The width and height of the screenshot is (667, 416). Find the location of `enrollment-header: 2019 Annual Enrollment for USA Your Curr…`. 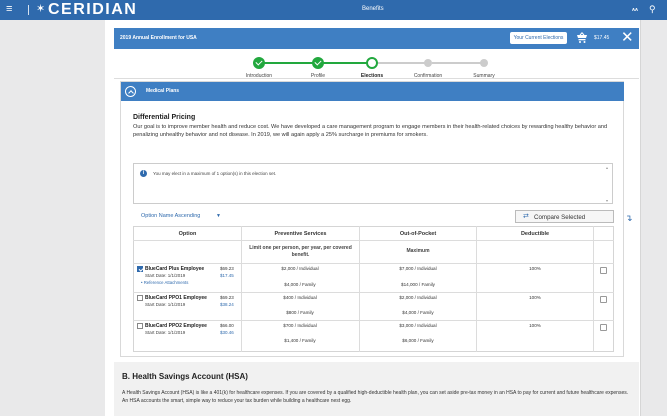

enrollment-header: 2019 Annual Enrollment for USA Your Curr… is located at coordinates (376, 38).